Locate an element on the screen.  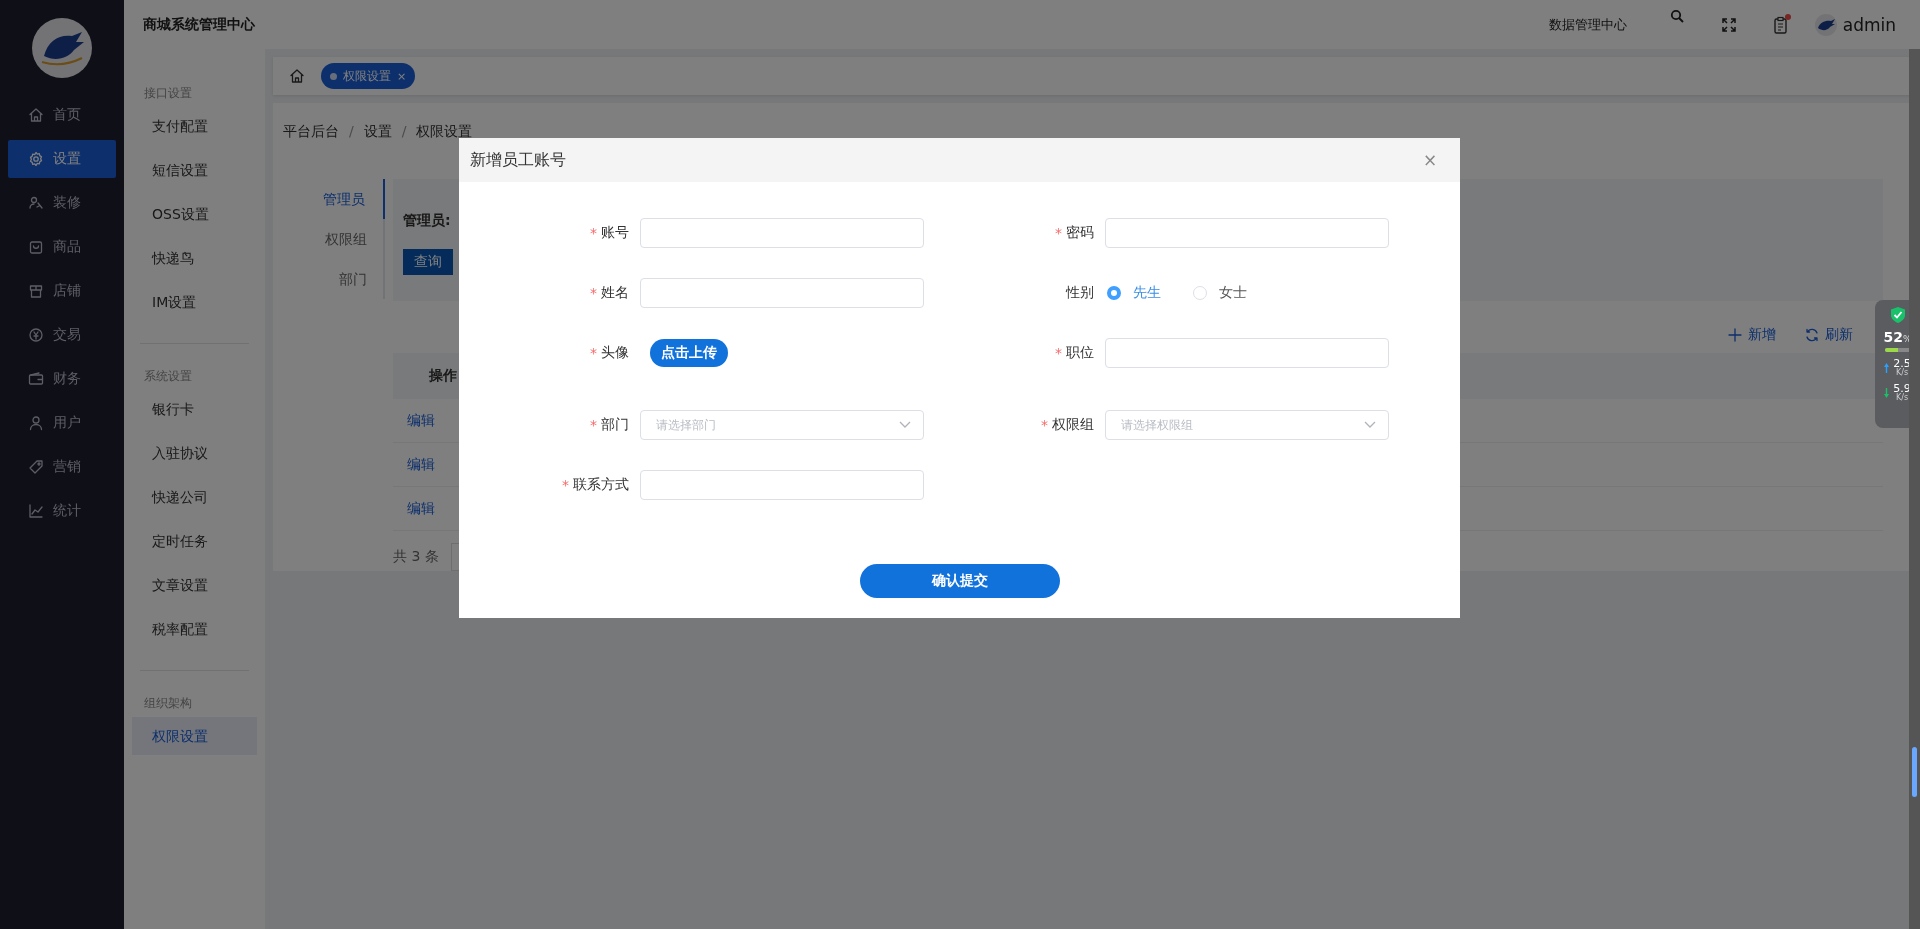
clipboard-icon is located at coordinates (1780, 24).